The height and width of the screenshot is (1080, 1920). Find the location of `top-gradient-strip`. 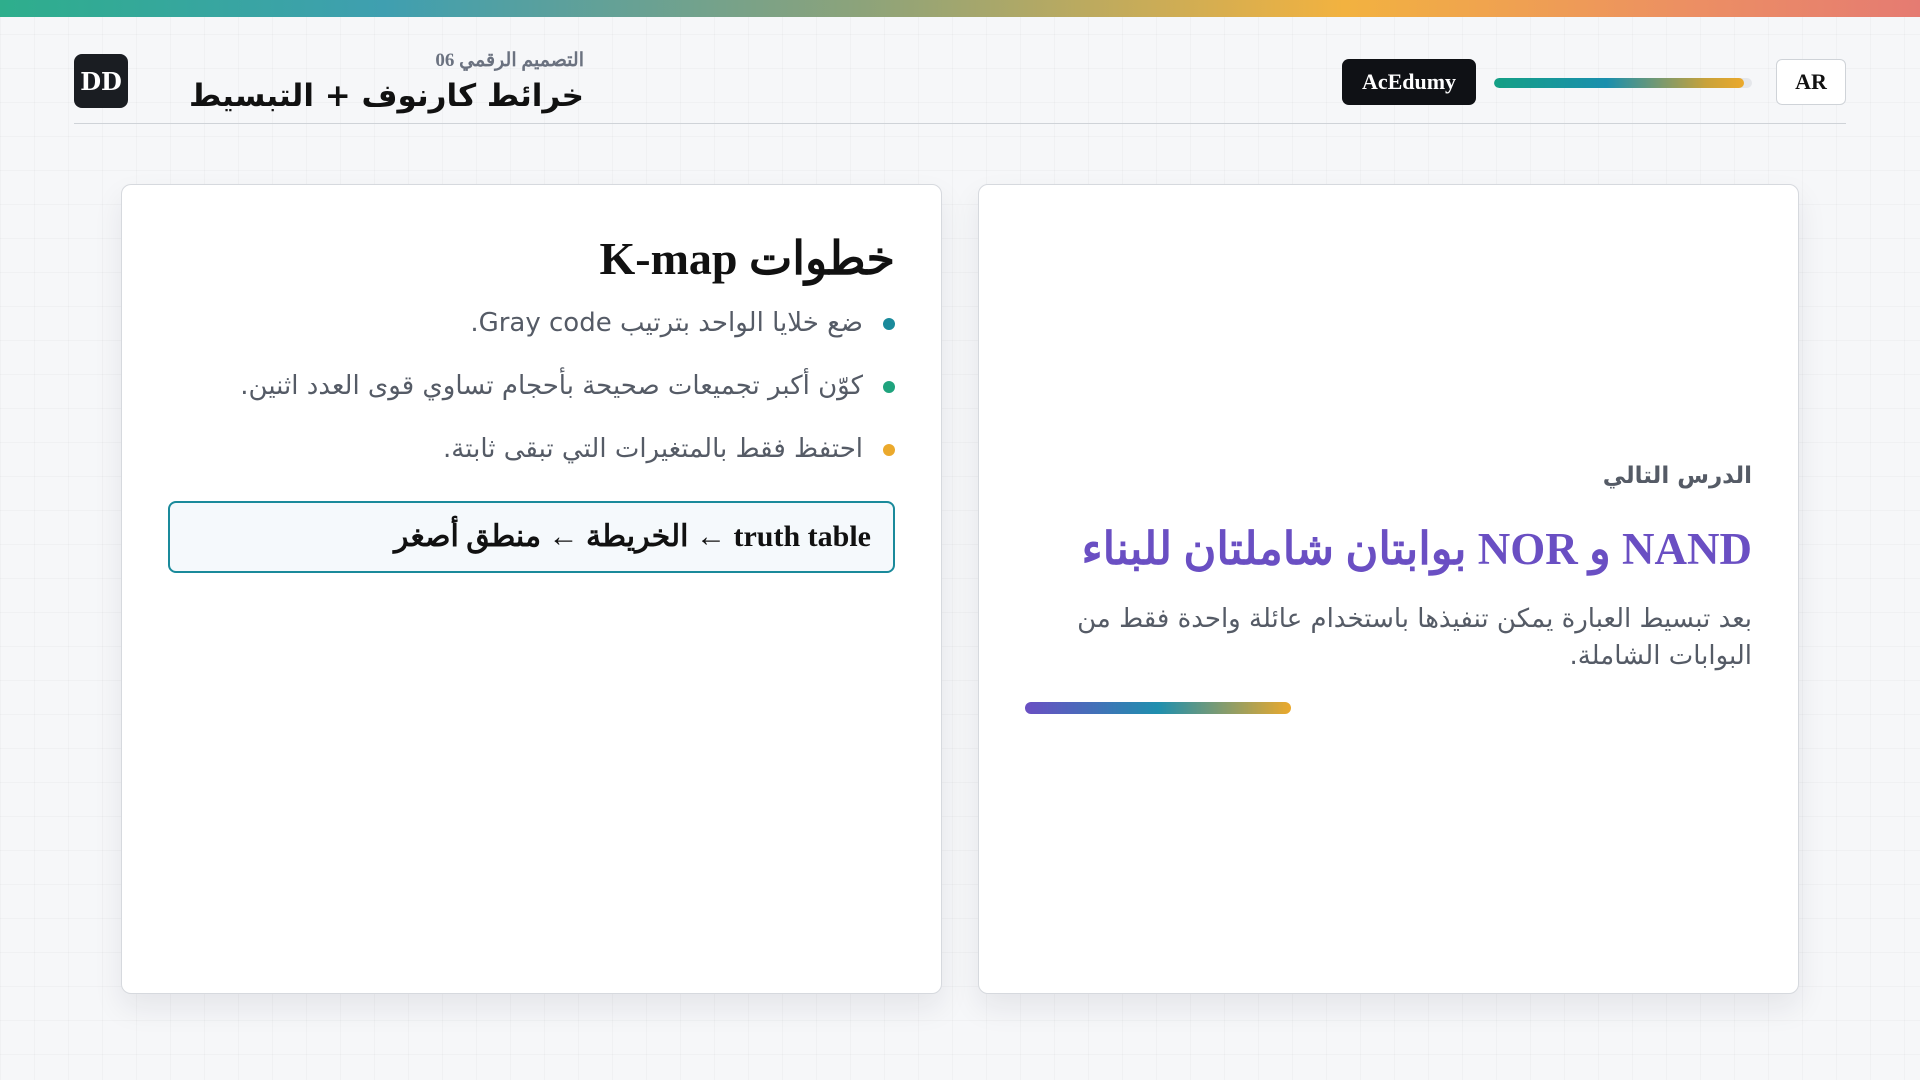

top-gradient-strip is located at coordinates (960, 8).